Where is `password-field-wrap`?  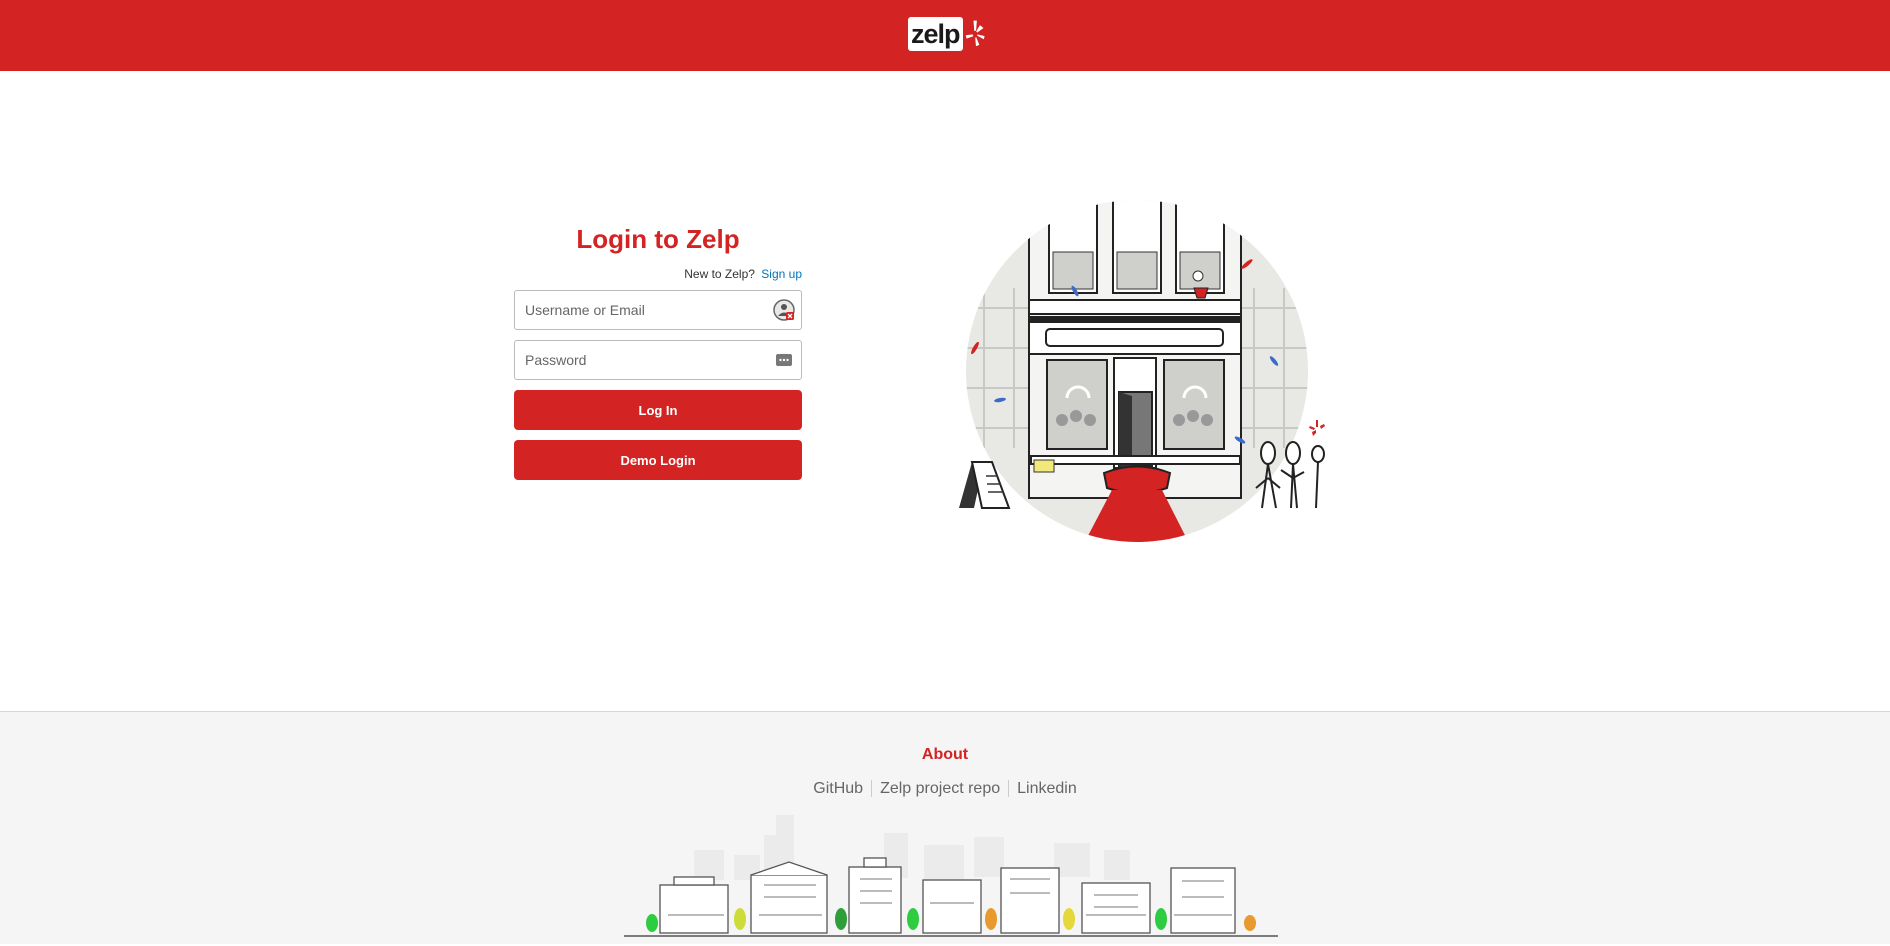 password-field-wrap is located at coordinates (658, 360).